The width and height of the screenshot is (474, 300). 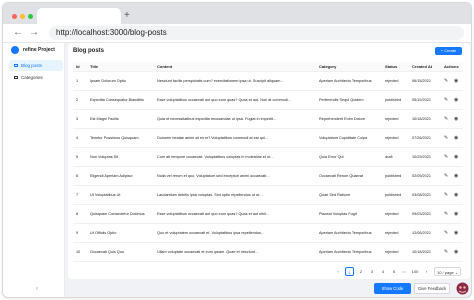 I want to click on column-header-created-at: Created At, so click(x=426, y=67).